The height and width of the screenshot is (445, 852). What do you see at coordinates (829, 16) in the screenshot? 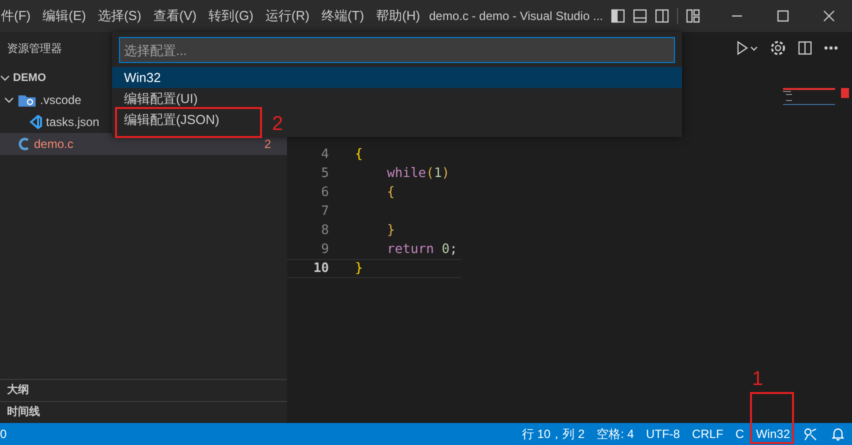
I see `close-icon` at bounding box center [829, 16].